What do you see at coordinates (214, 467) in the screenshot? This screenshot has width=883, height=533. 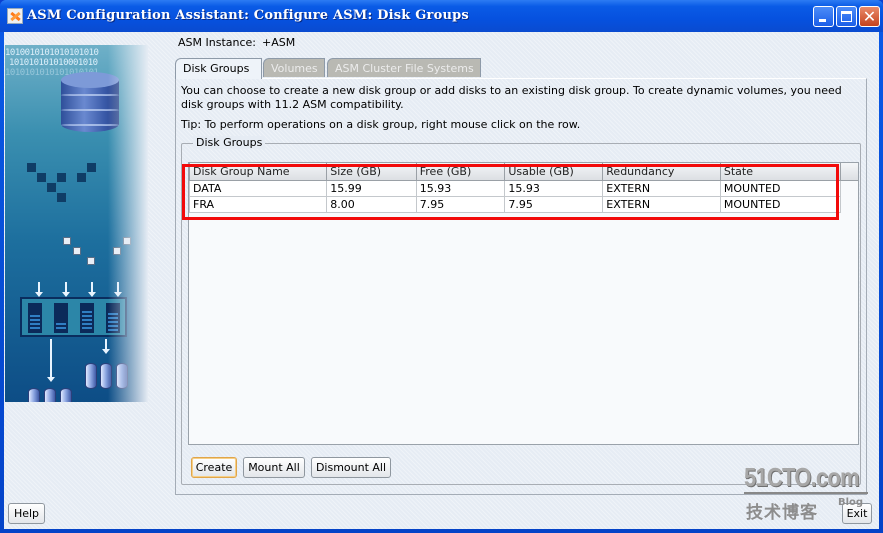 I see `create-button: Create` at bounding box center [214, 467].